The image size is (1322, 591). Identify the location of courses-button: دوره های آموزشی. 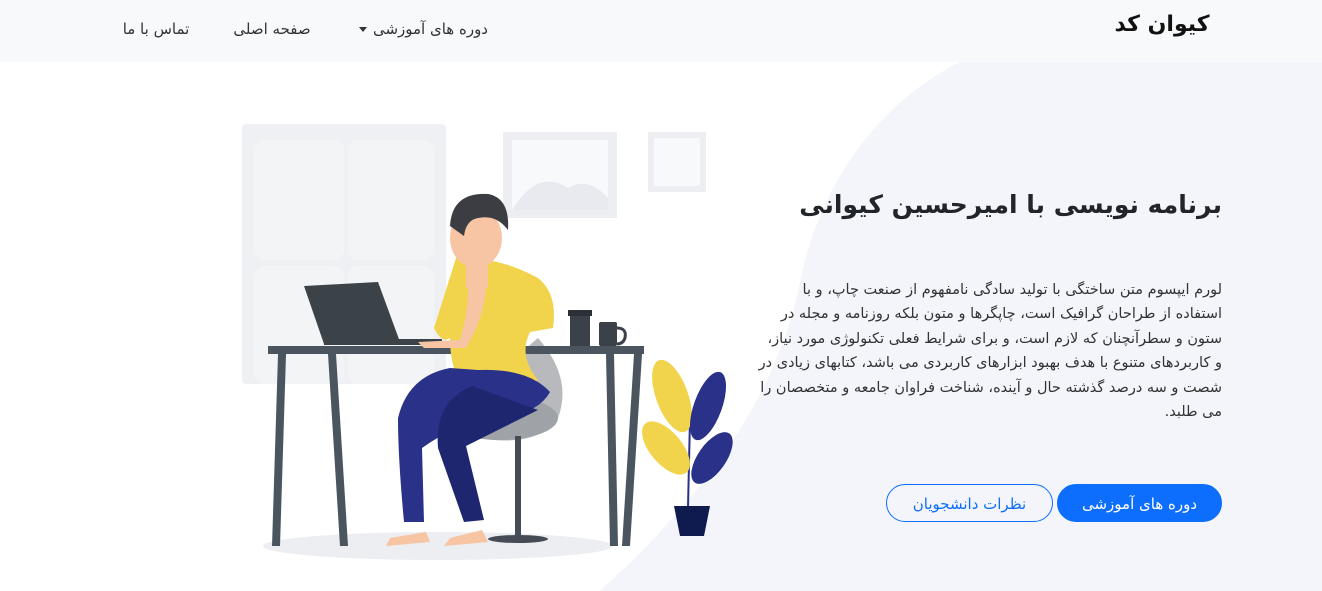
(1139, 503).